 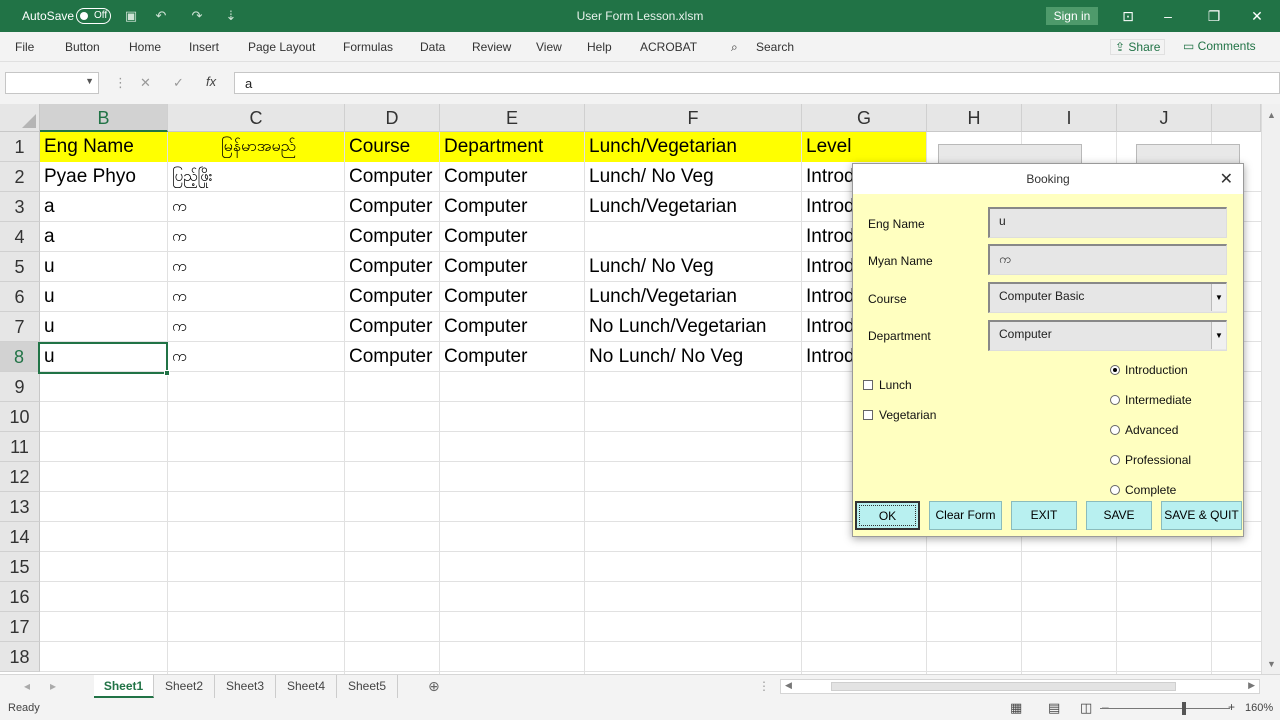 I want to click on row-header: 10, so click(x=20, y=417).